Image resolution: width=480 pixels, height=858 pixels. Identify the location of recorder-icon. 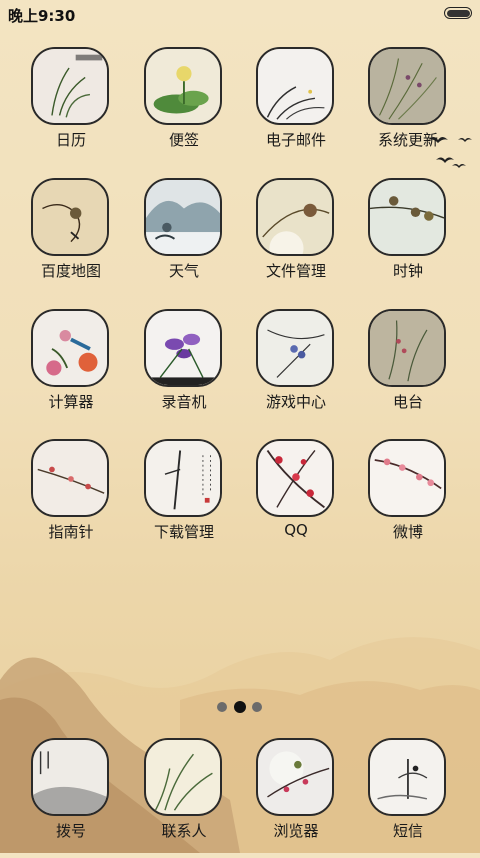
(183, 348).